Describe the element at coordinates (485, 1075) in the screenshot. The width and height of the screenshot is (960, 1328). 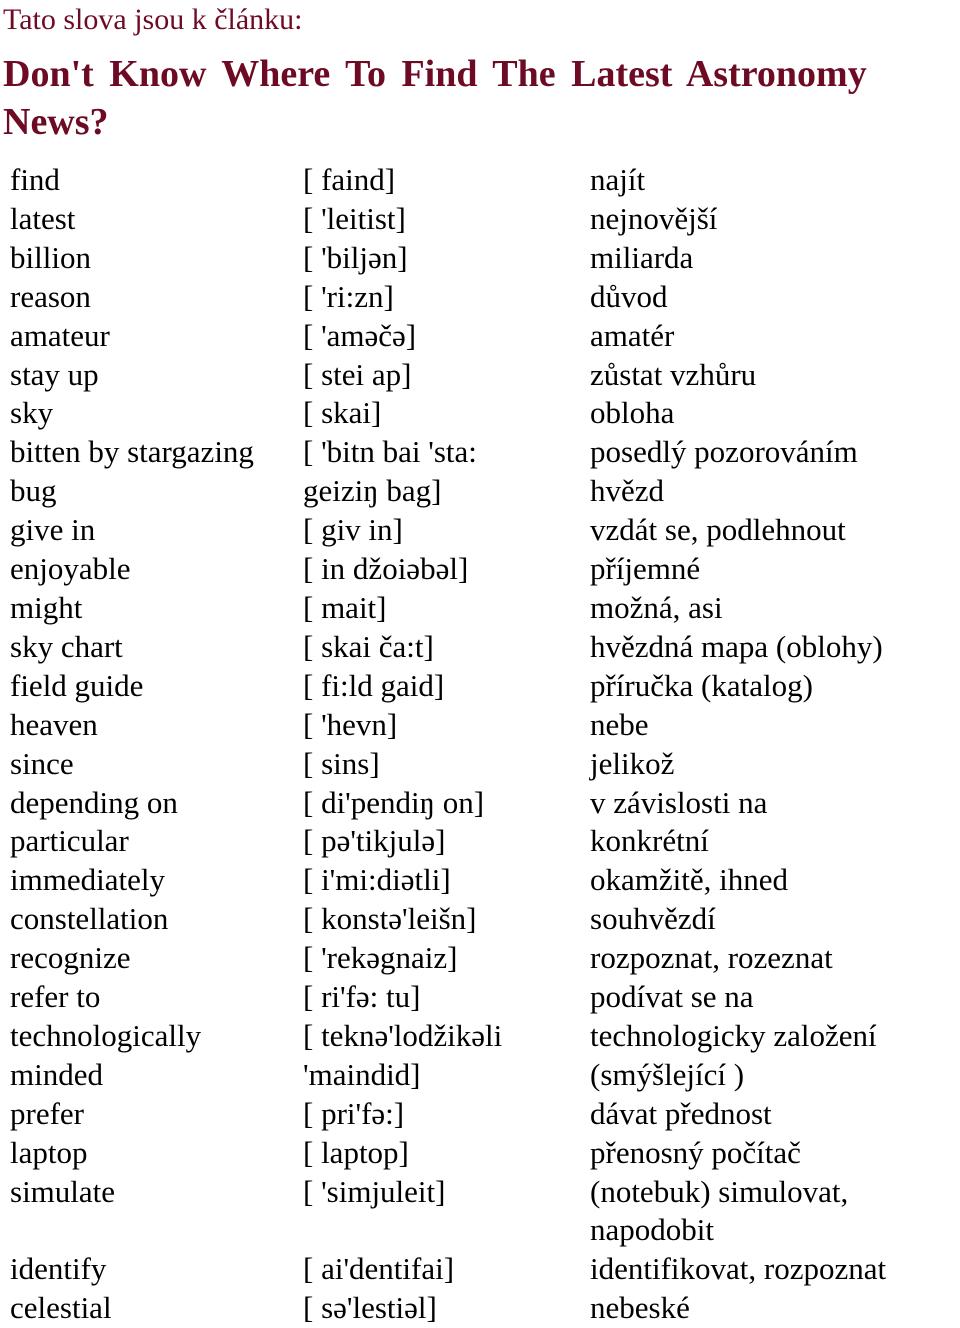
I see `vocabulary-row: minded 'maindid] (smýšlející )` at that location.